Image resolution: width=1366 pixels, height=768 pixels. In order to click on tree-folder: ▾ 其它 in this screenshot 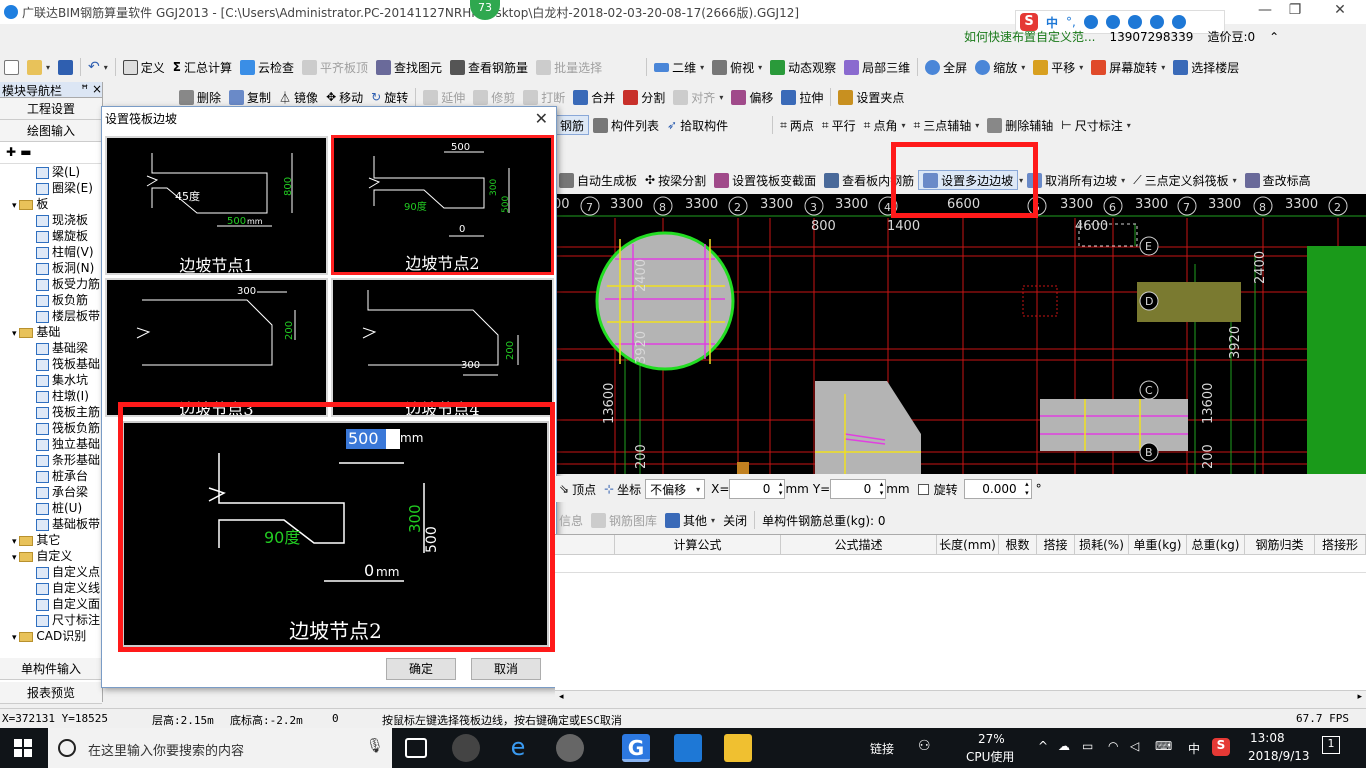, I will do `click(51, 540)`.